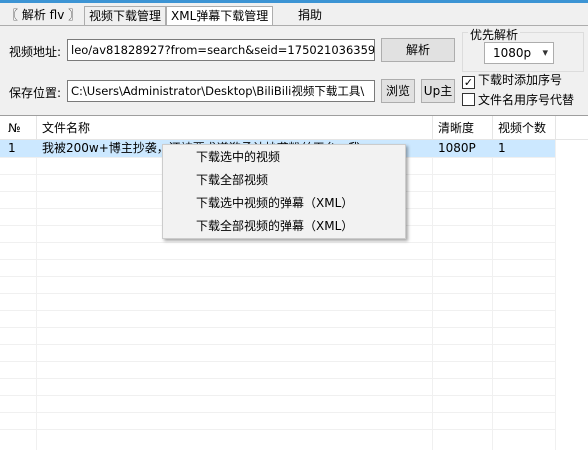 Image resolution: width=588 pixels, height=453 pixels. I want to click on up-owner-button: Up主, so click(438, 91).